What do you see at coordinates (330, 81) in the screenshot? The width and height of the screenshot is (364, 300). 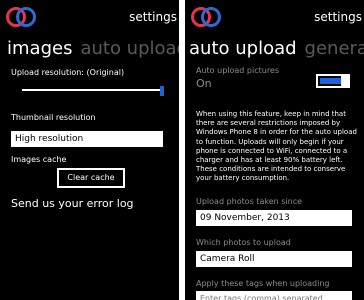 I see `toggle-fill` at bounding box center [330, 81].